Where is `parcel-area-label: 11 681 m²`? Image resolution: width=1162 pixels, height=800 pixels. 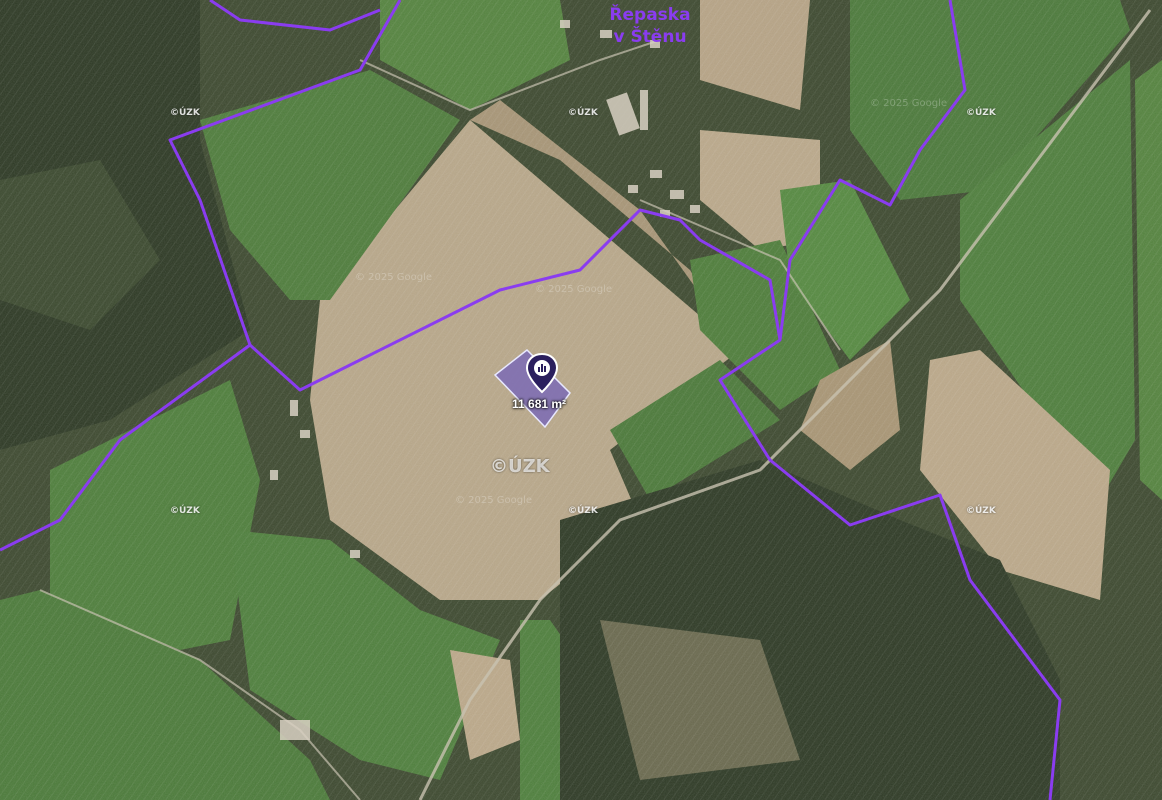
parcel-area-label: 11 681 m² is located at coordinates (539, 404).